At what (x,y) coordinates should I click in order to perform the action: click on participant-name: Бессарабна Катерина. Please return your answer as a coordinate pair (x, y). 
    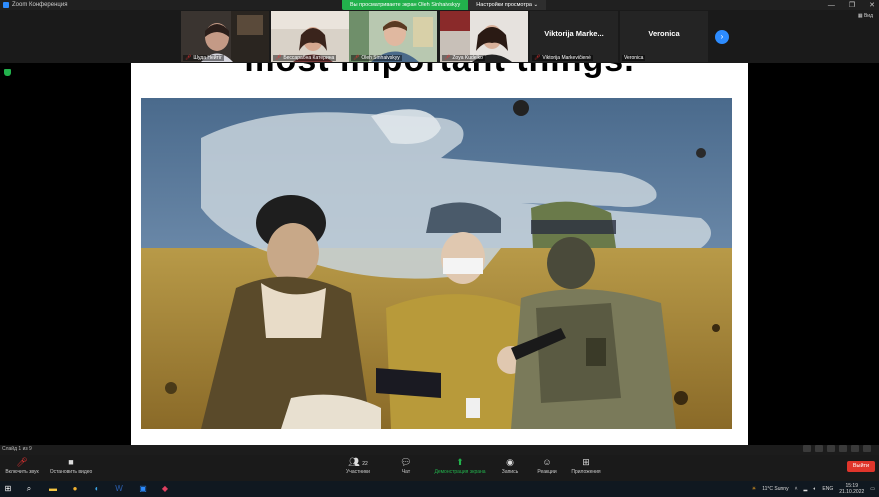
    Looking at the image, I should click on (309, 58).